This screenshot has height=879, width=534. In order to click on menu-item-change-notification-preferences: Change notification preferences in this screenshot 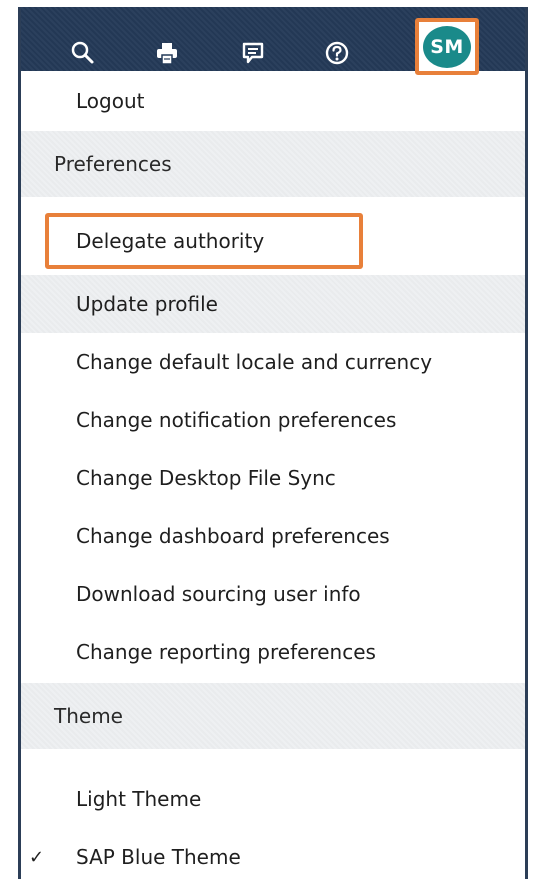, I will do `click(273, 420)`.